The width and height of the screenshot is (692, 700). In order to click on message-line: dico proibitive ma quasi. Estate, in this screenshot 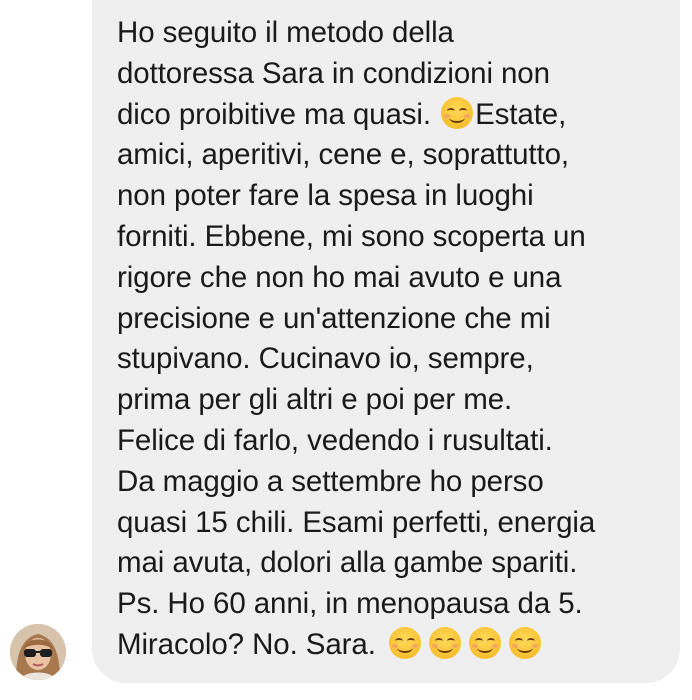, I will do `click(398, 115)`.